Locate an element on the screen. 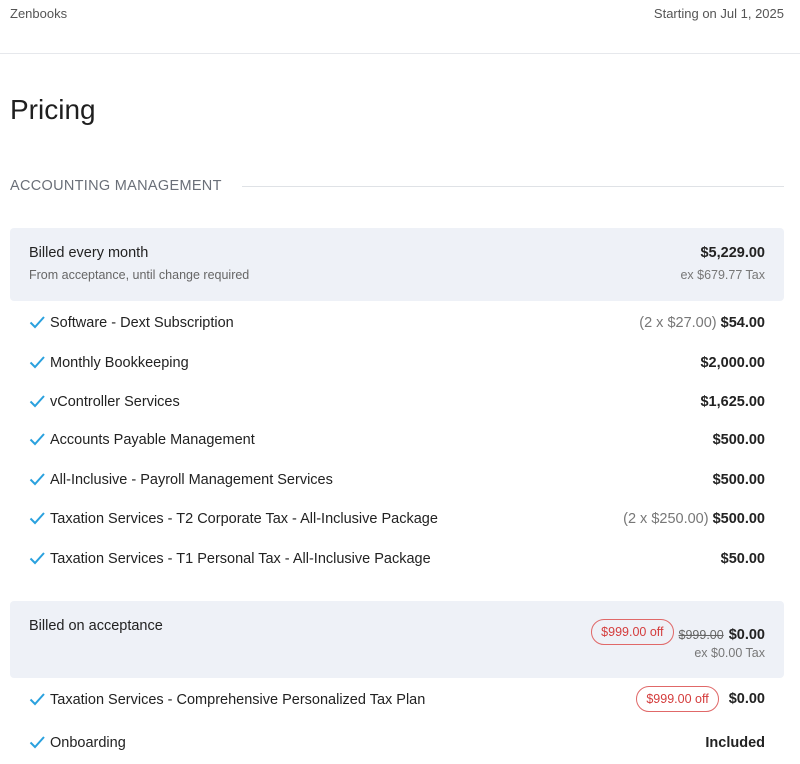 The image size is (800, 764). line-item: vController Services $1,625.00 is located at coordinates (397, 403).